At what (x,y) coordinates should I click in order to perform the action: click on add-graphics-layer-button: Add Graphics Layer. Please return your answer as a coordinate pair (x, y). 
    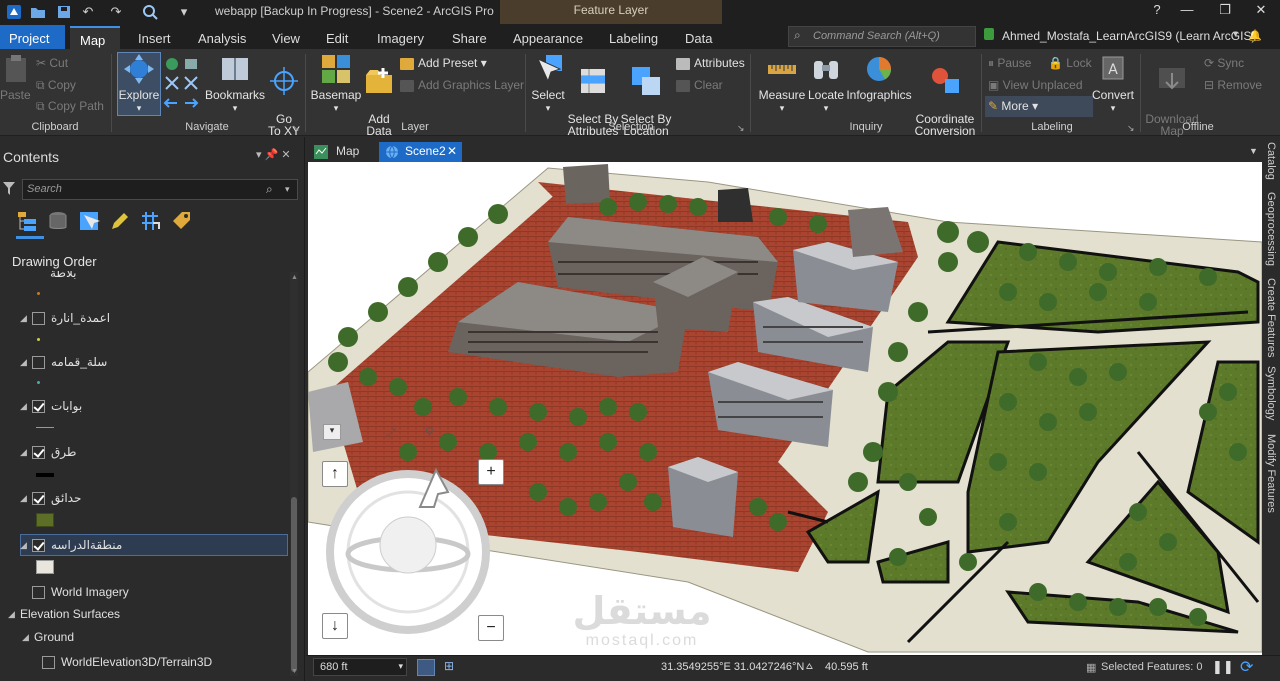
    Looking at the image, I should click on (462, 85).